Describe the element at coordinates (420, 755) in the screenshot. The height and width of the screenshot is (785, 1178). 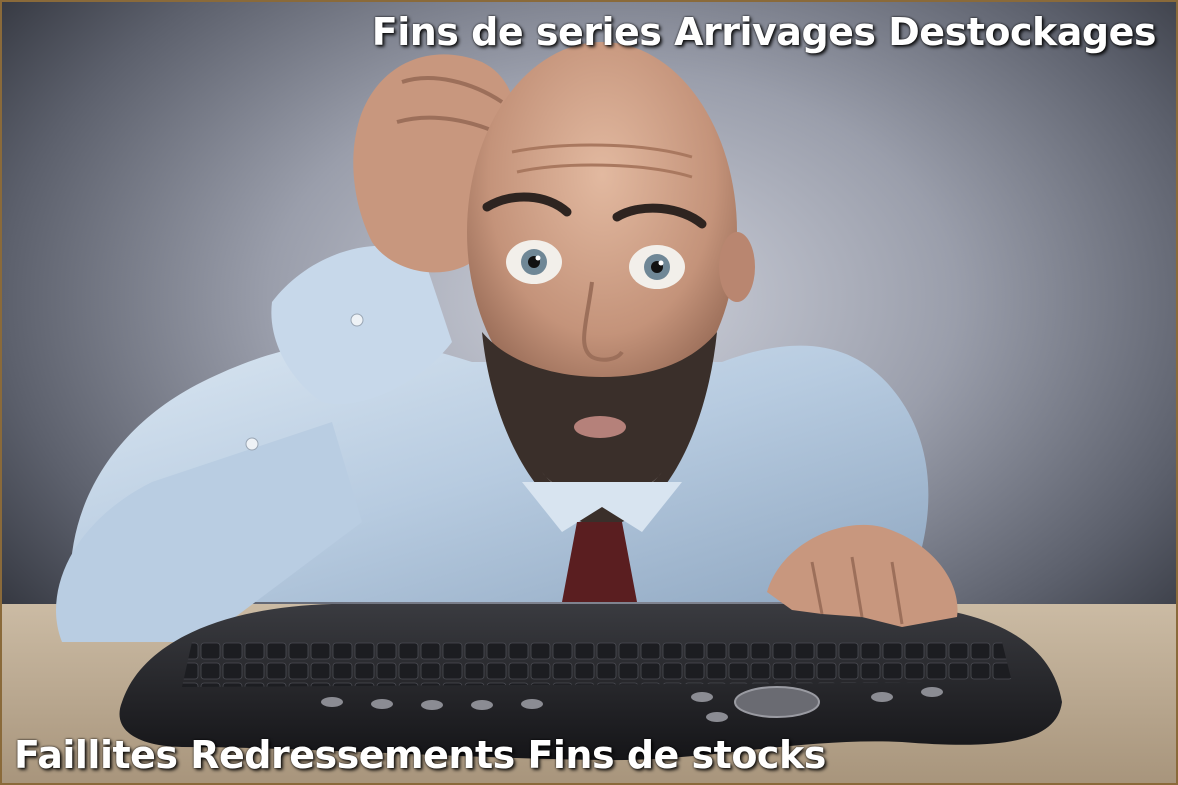
I see `bottom-banner-text: Faillites Redressements Fins de stocks` at that location.